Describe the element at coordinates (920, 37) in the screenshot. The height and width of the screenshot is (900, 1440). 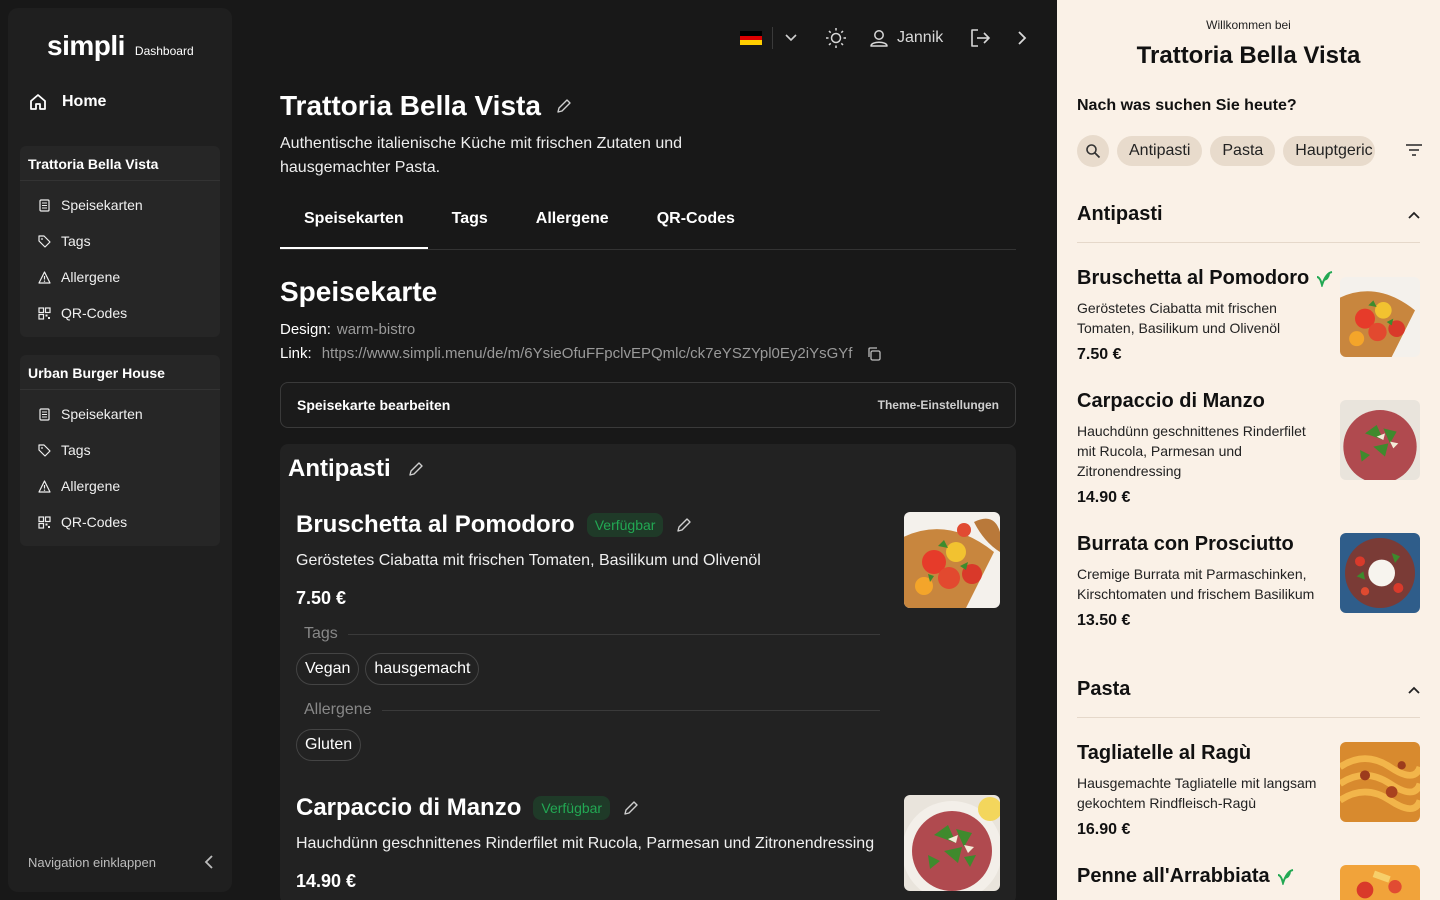
I see `user-name: Jannik` at that location.